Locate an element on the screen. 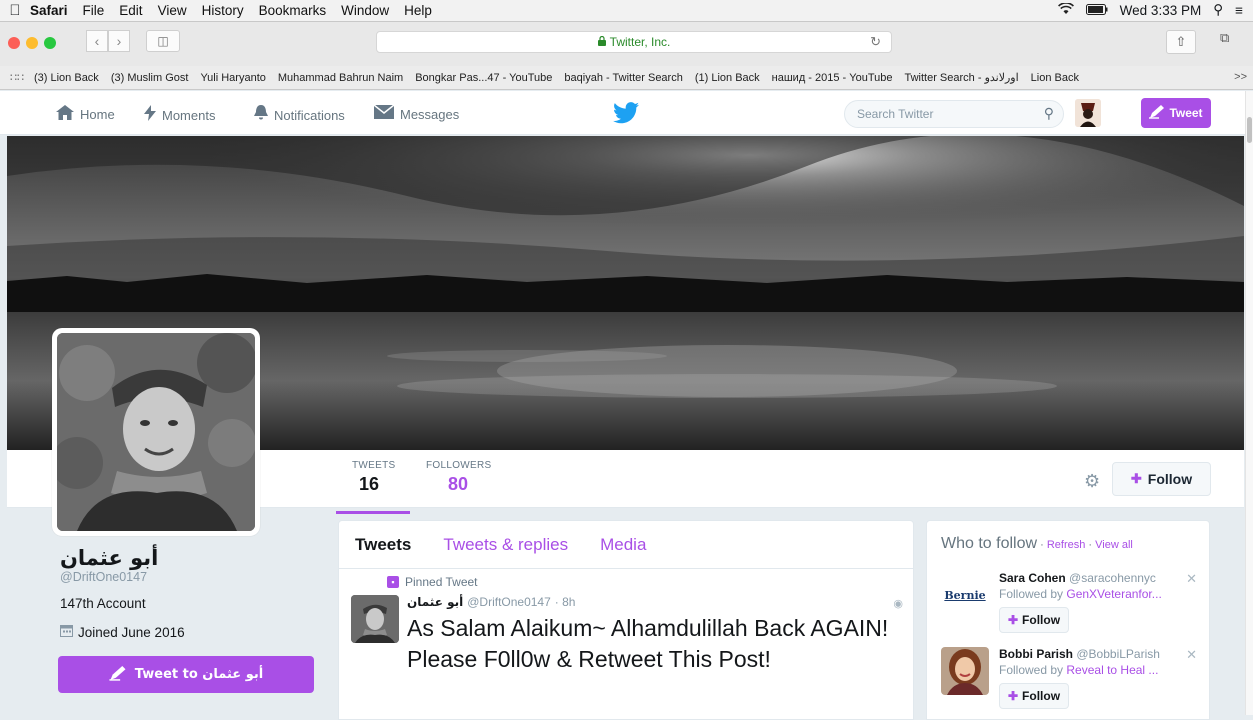  nav-notifications: Notifications is located at coordinates (299, 115).